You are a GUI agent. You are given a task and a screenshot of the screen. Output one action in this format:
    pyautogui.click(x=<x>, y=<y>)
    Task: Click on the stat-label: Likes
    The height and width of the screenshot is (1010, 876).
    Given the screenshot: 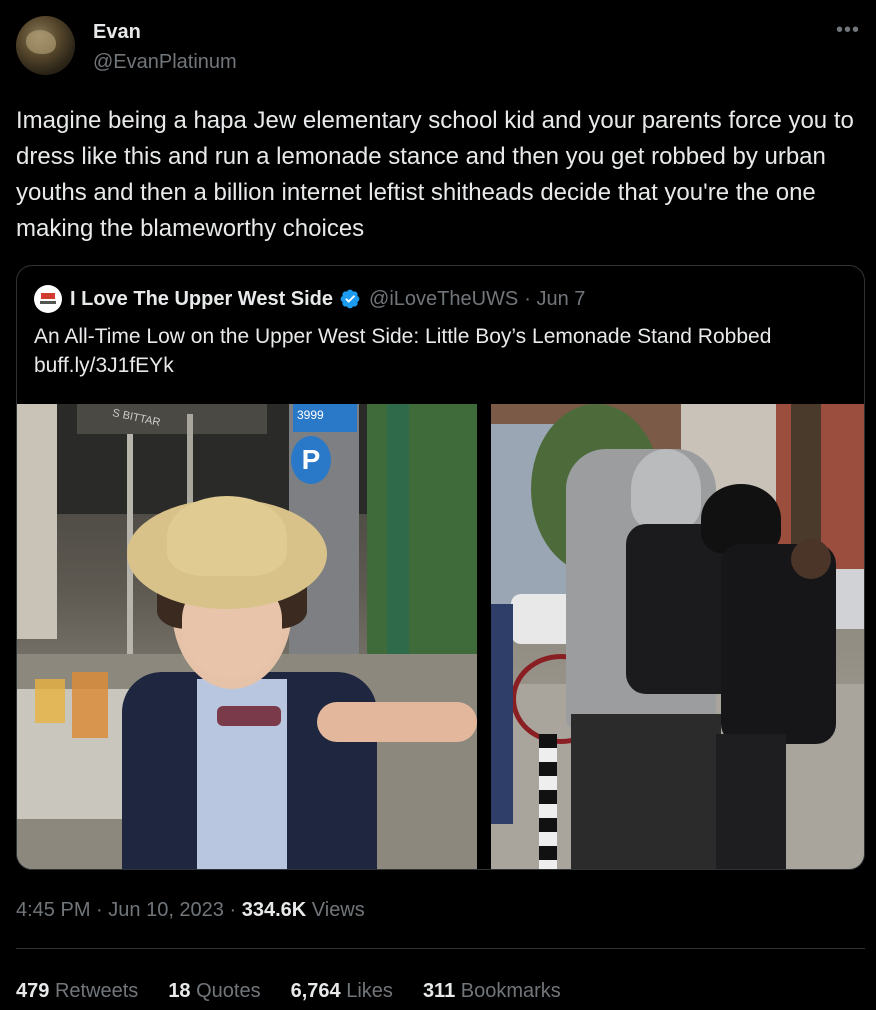 What is the action you would take?
    pyautogui.click(x=369, y=991)
    